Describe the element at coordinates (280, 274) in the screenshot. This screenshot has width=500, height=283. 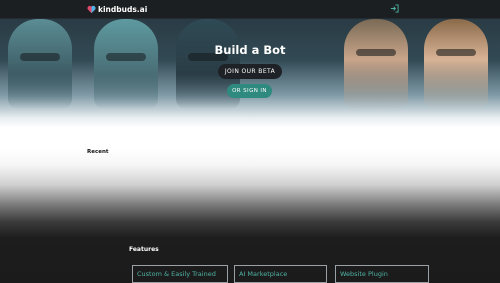
I see `feature-ai-marketplace-button: AI Marketplace` at that location.